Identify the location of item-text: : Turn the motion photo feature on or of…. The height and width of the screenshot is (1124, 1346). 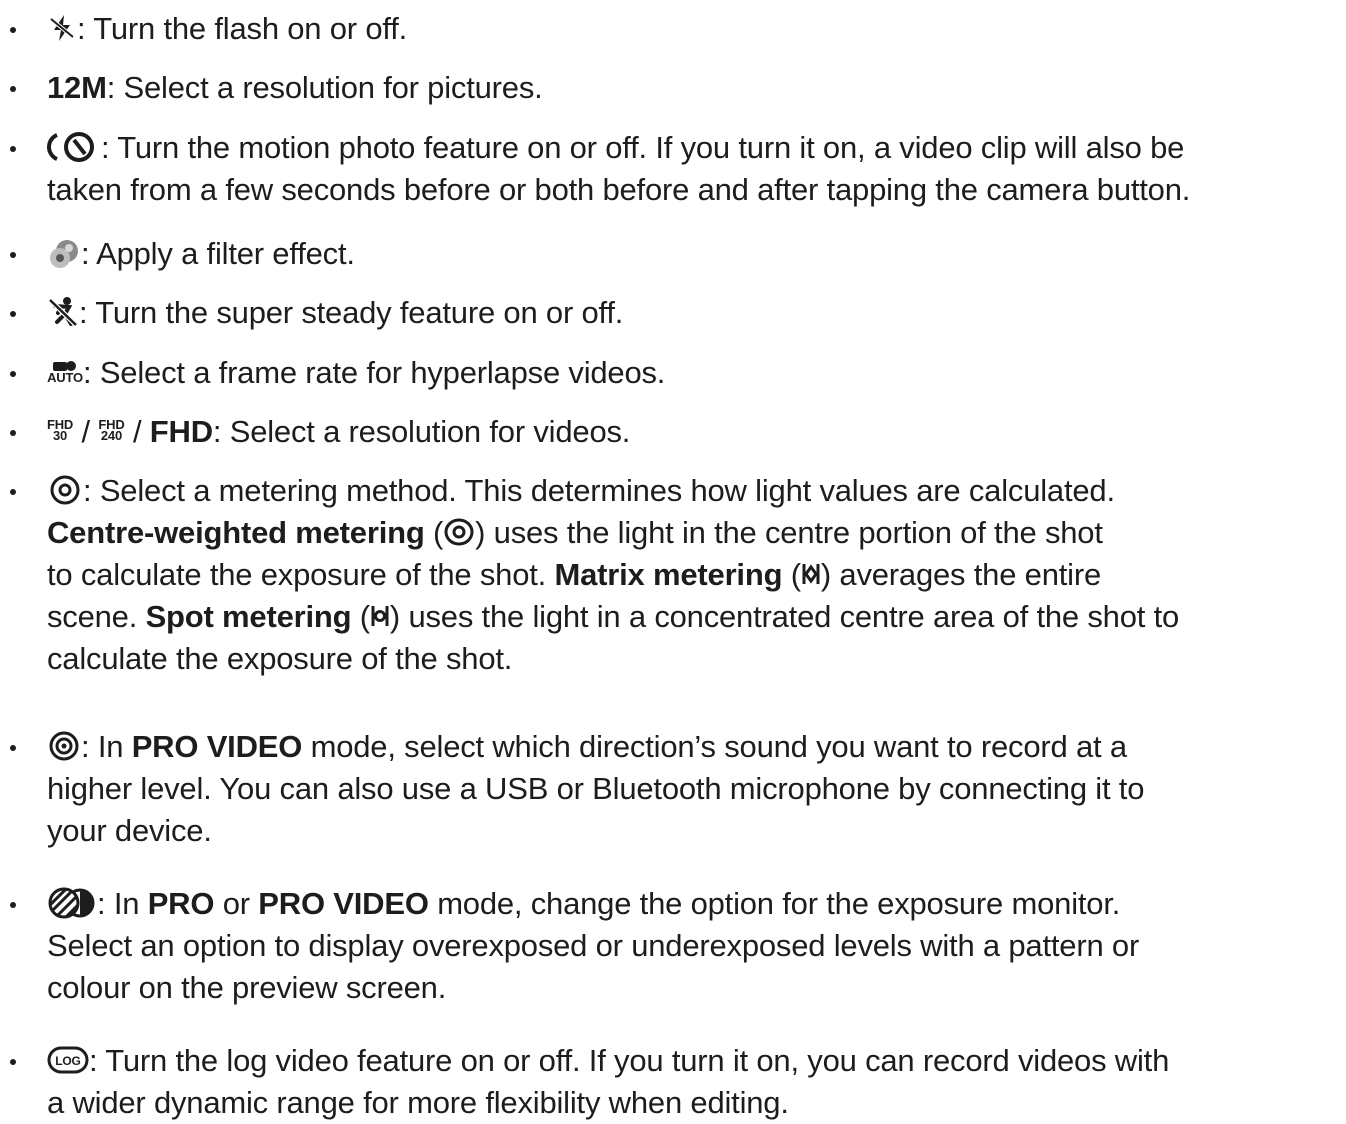
(643, 147).